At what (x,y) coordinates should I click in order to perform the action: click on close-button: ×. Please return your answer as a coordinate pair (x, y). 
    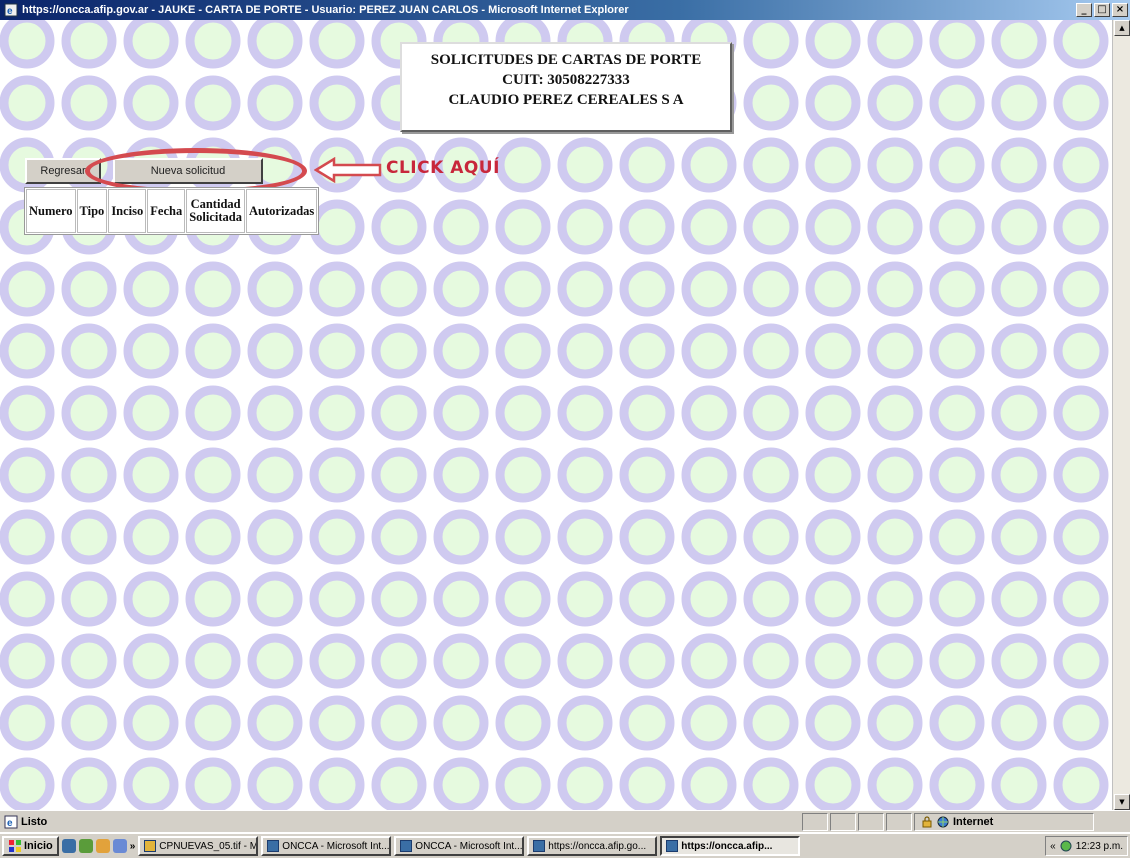
    Looking at the image, I should click on (1120, 10).